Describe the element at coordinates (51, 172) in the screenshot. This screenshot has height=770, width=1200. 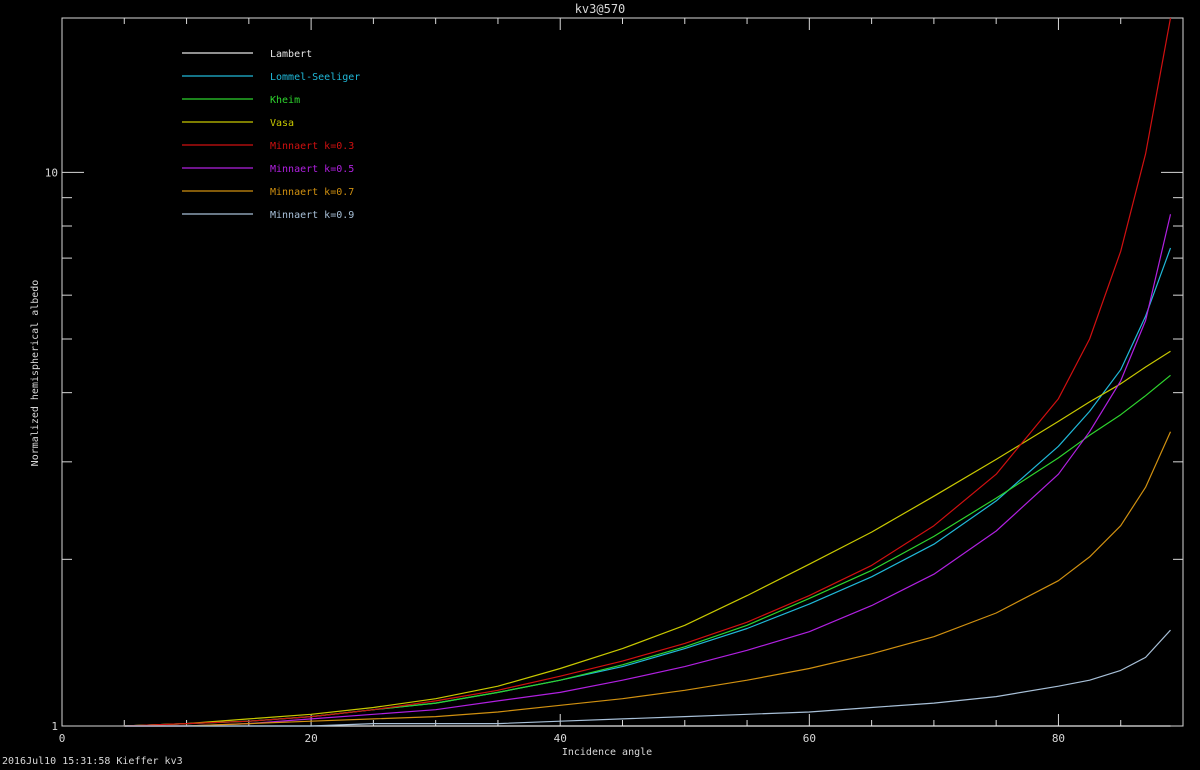
I see `y-tick-label: 10` at that location.